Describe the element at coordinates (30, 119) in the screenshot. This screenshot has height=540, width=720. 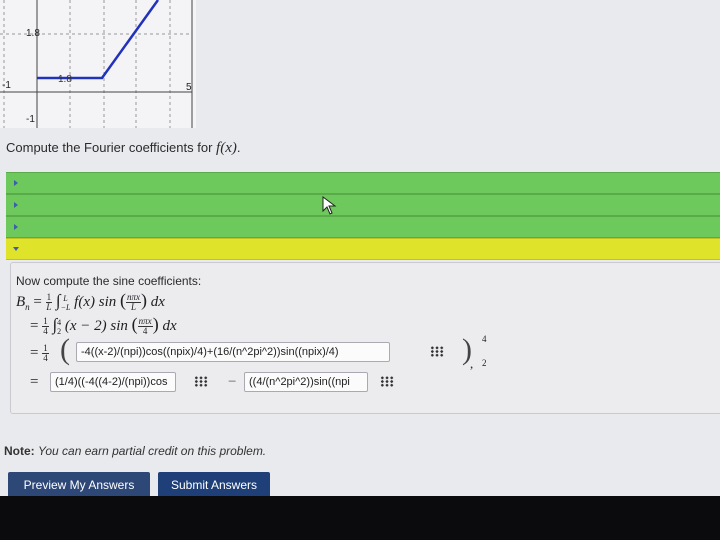
I see `y-tick-bottom: -1` at that location.